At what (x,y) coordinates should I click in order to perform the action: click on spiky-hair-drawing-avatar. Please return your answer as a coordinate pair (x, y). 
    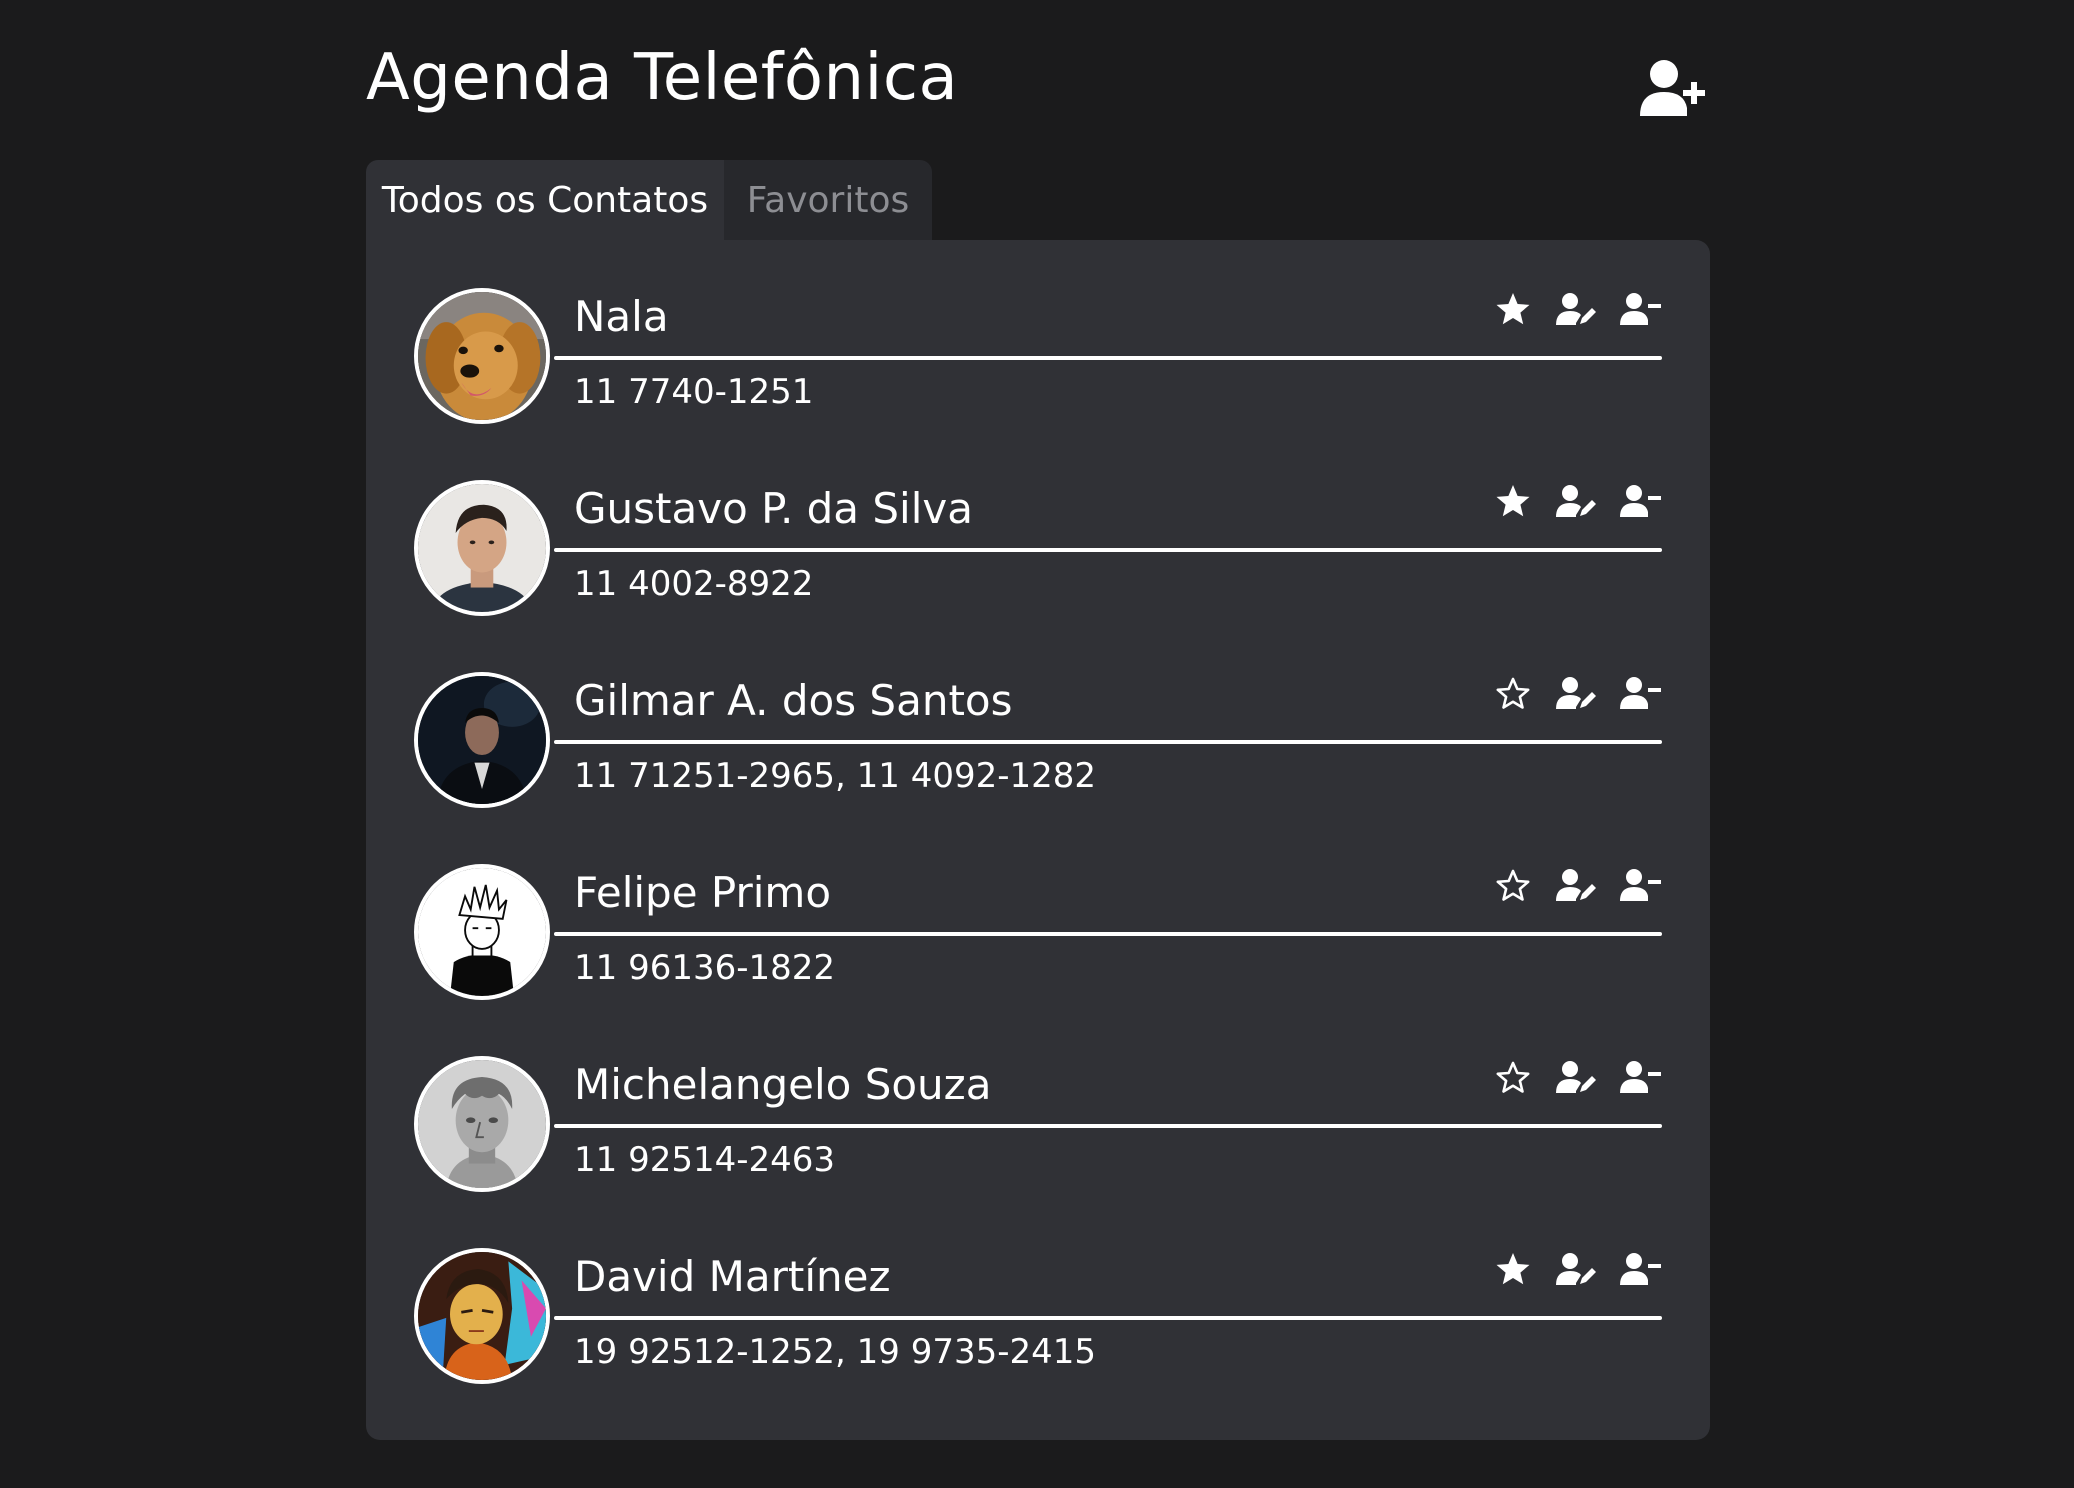
    Looking at the image, I should click on (482, 932).